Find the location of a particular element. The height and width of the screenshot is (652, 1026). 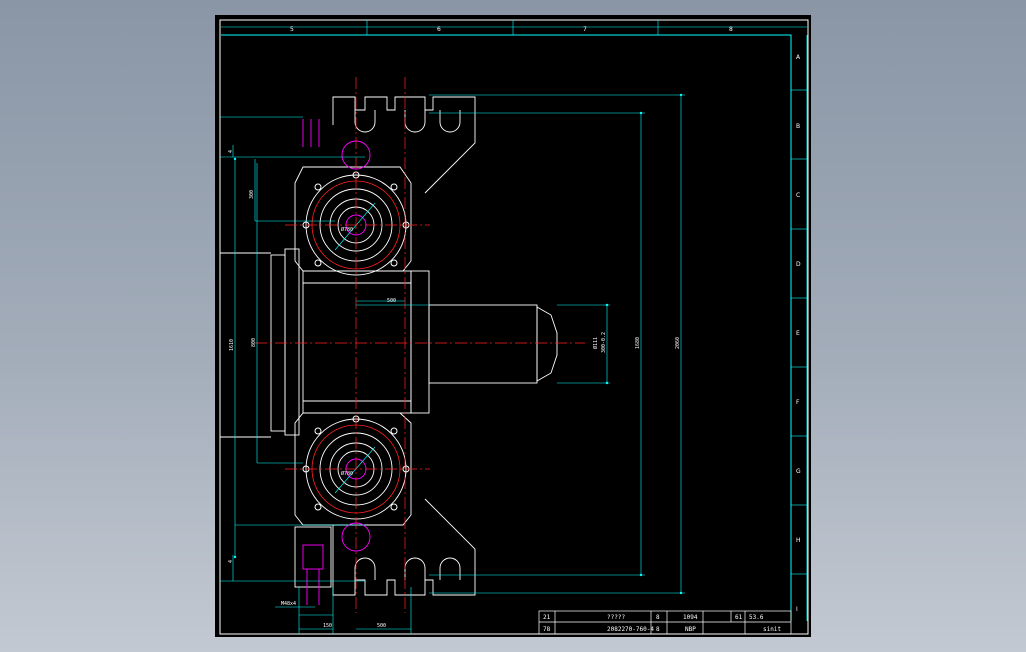

zone-row-I: I is located at coordinates (797, 609).